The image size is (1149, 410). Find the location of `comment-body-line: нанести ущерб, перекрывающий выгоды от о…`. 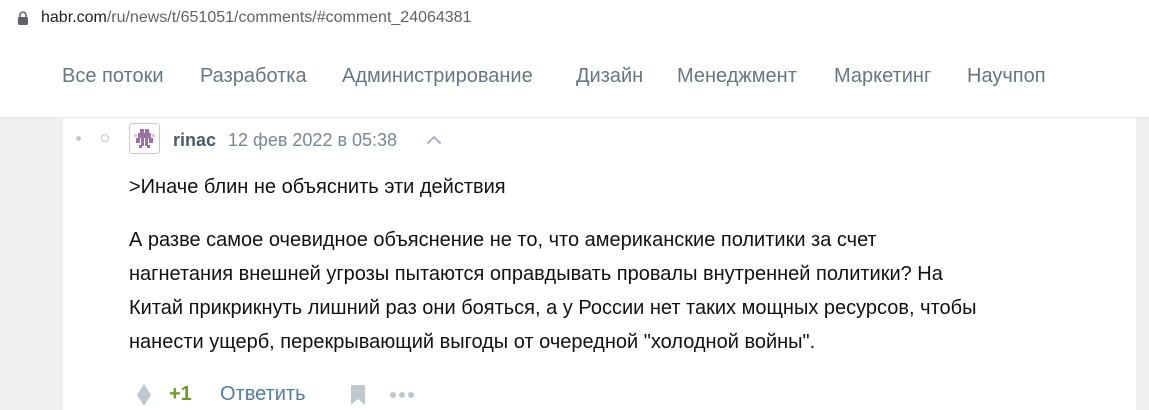

comment-body-line: нанести ущерб, перекрывающий выгоды от о… is located at coordinates (472, 342).